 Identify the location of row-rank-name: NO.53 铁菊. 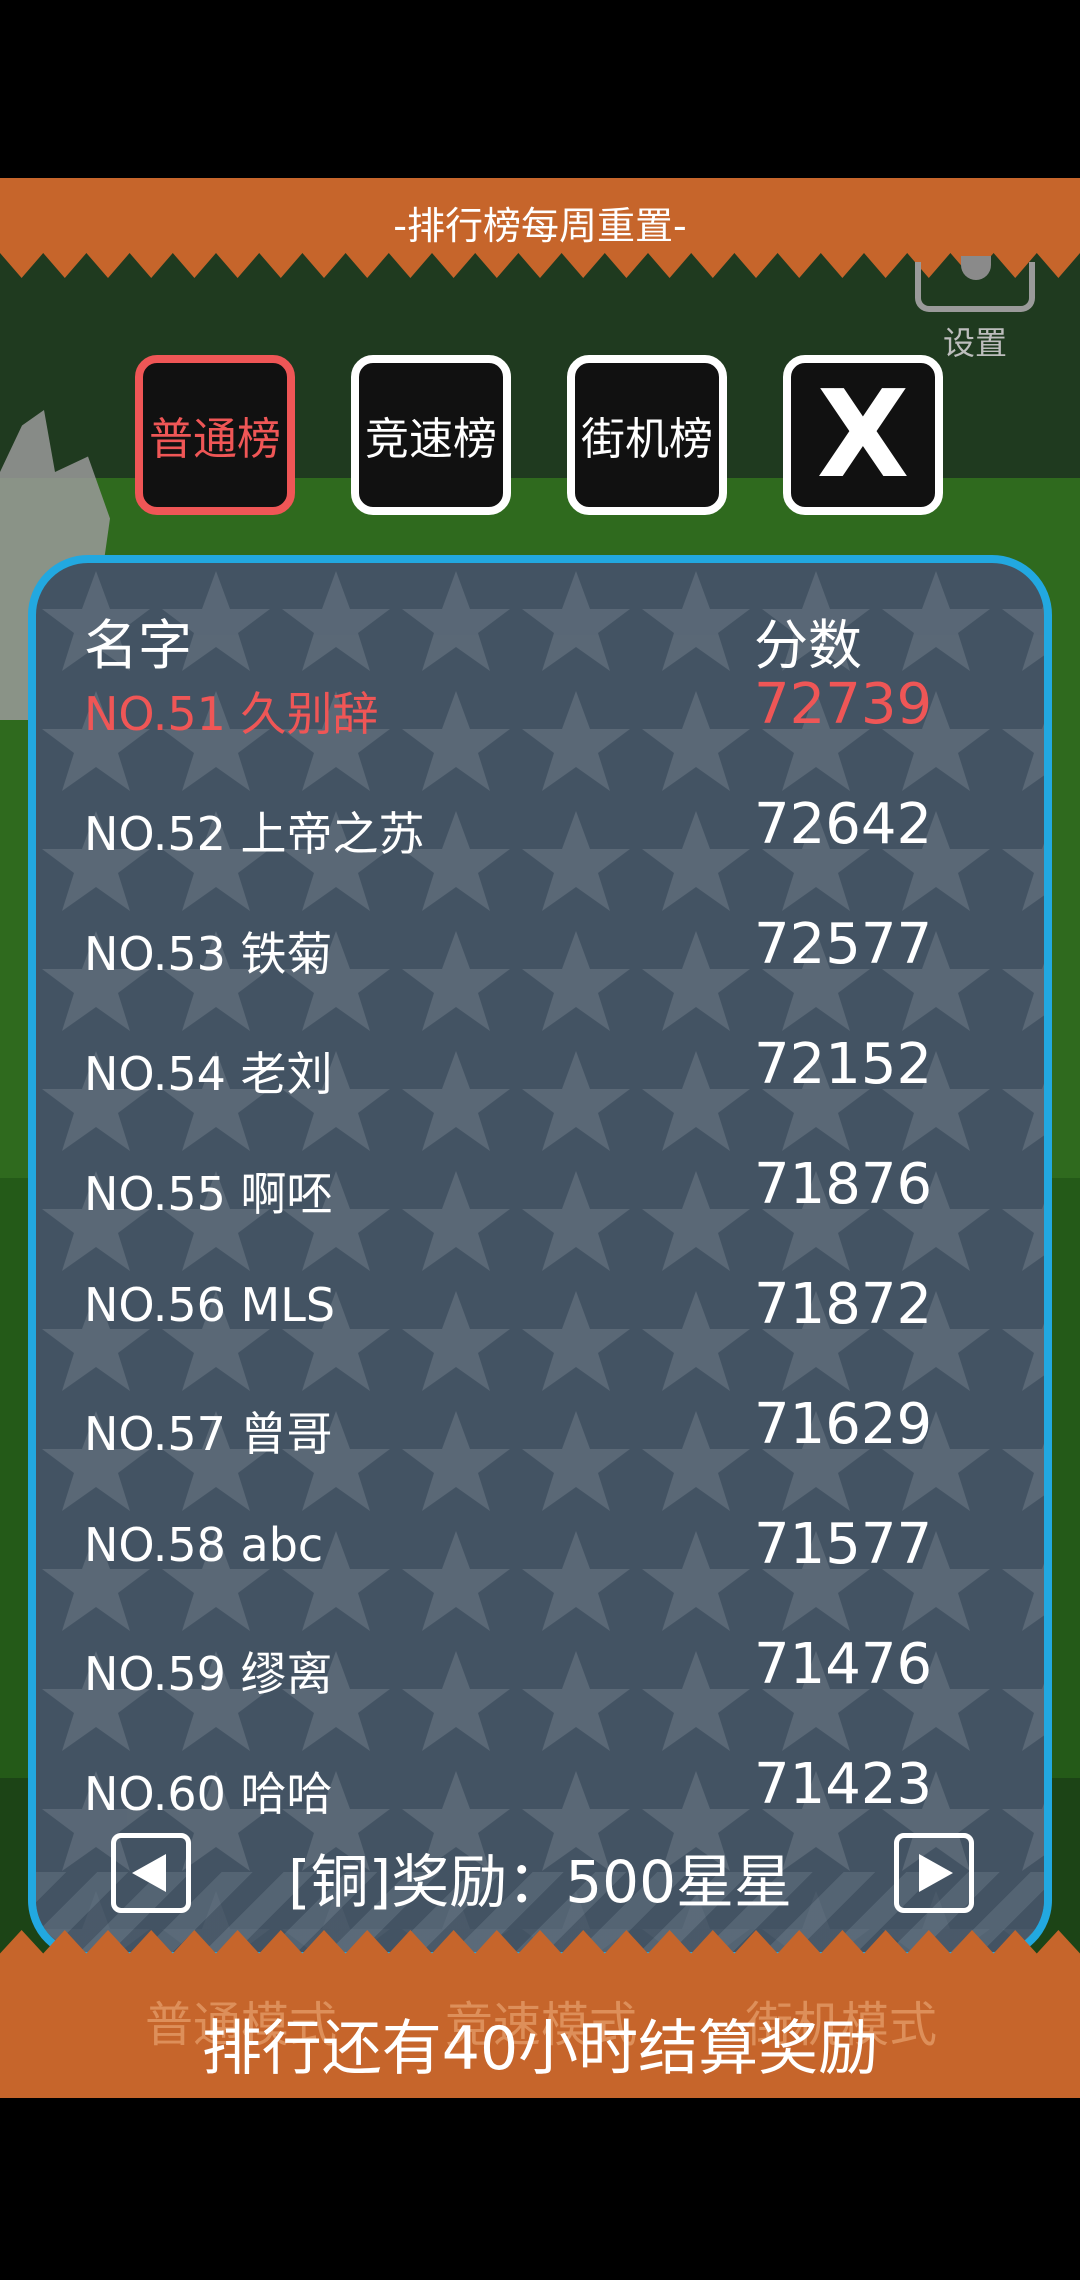
(208, 954).